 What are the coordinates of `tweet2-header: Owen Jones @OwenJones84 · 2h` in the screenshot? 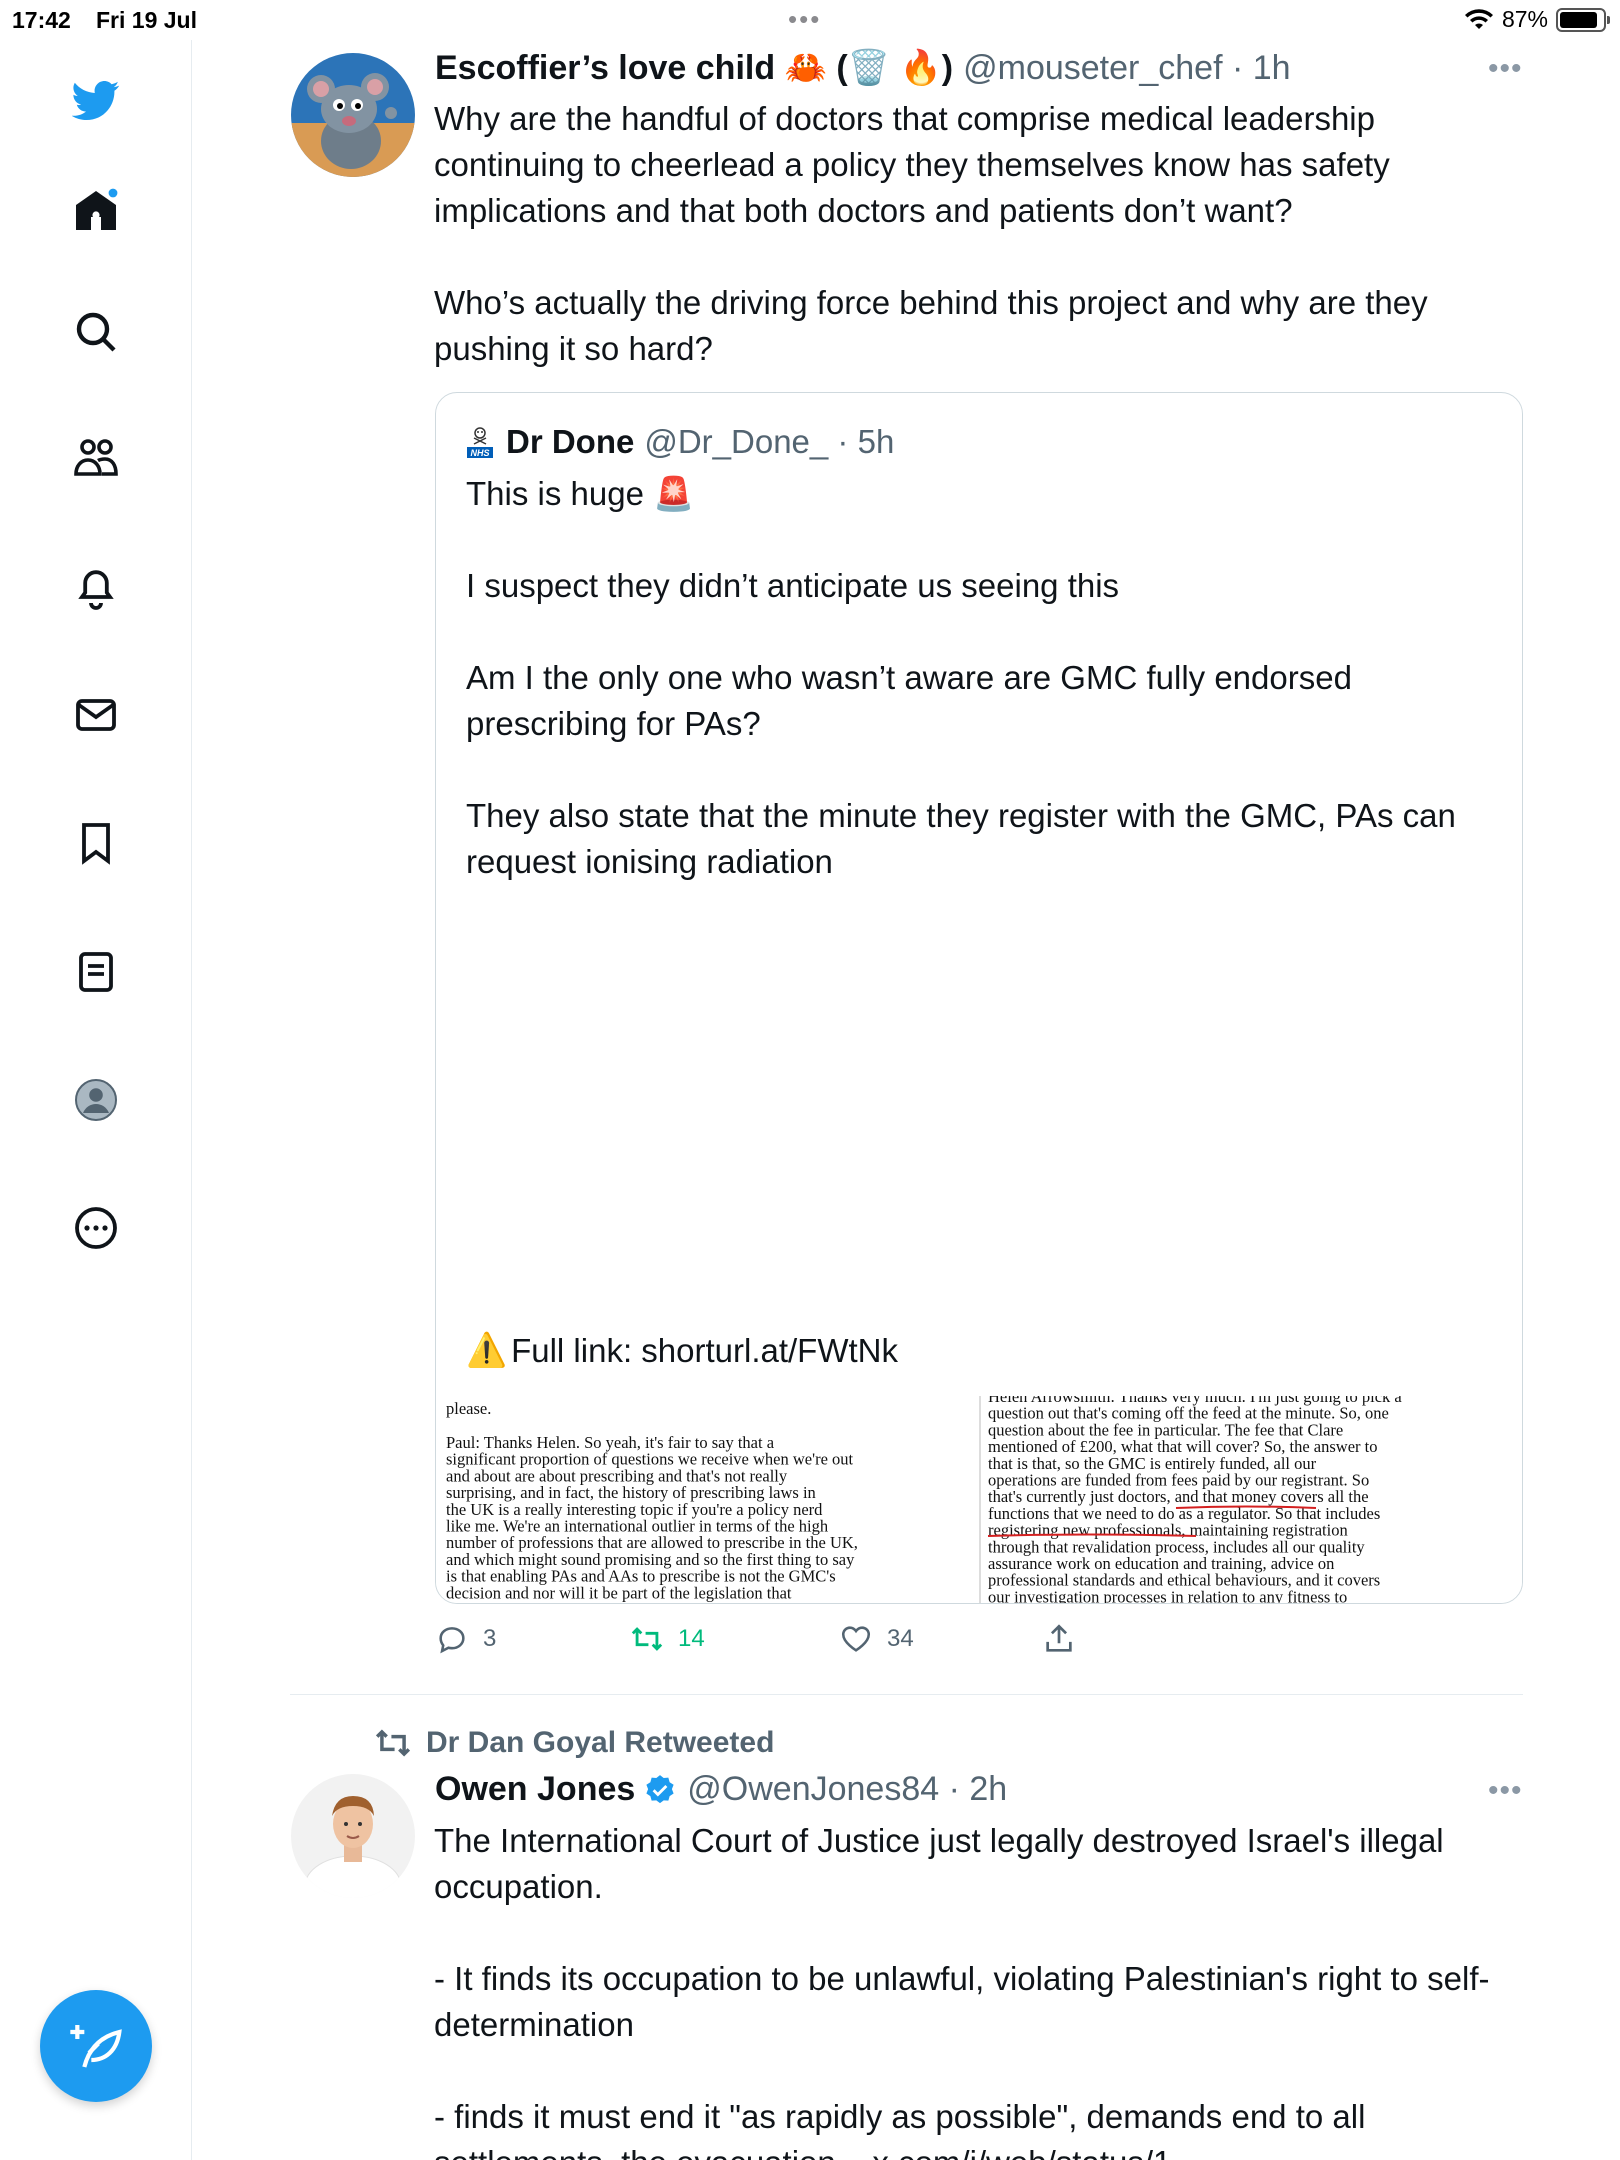 It's located at (721, 1789).